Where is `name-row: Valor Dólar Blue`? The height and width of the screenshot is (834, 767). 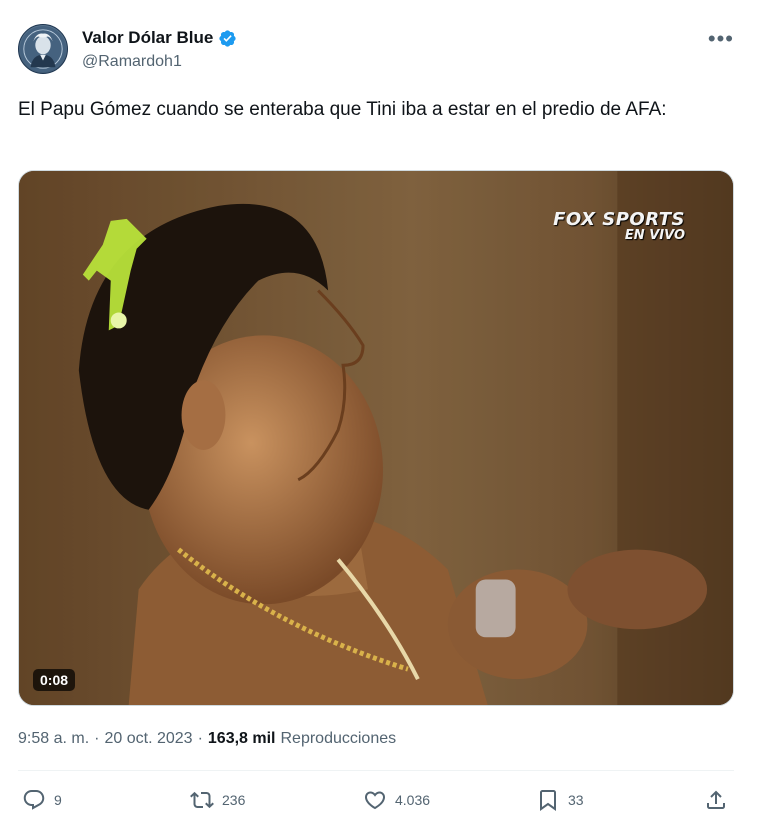
name-row: Valor Dólar Blue is located at coordinates (159, 38).